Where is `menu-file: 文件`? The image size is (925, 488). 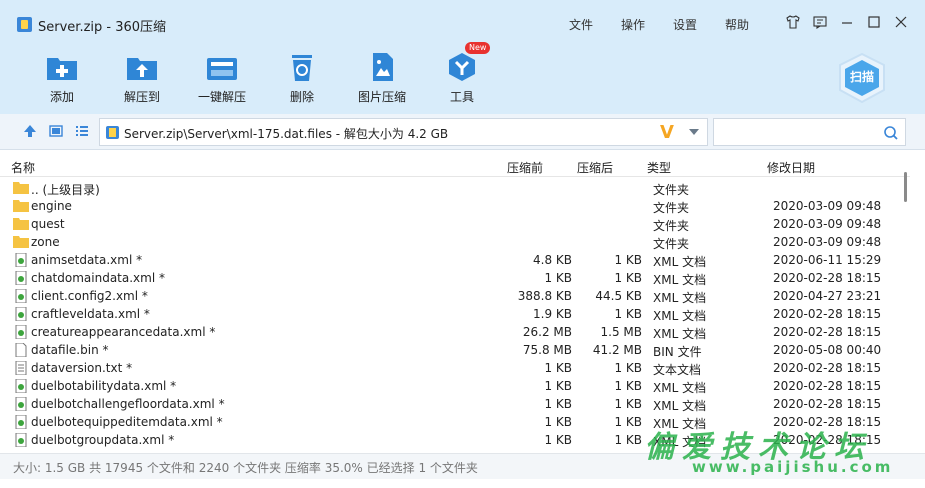
menu-file: 文件 is located at coordinates (581, 24).